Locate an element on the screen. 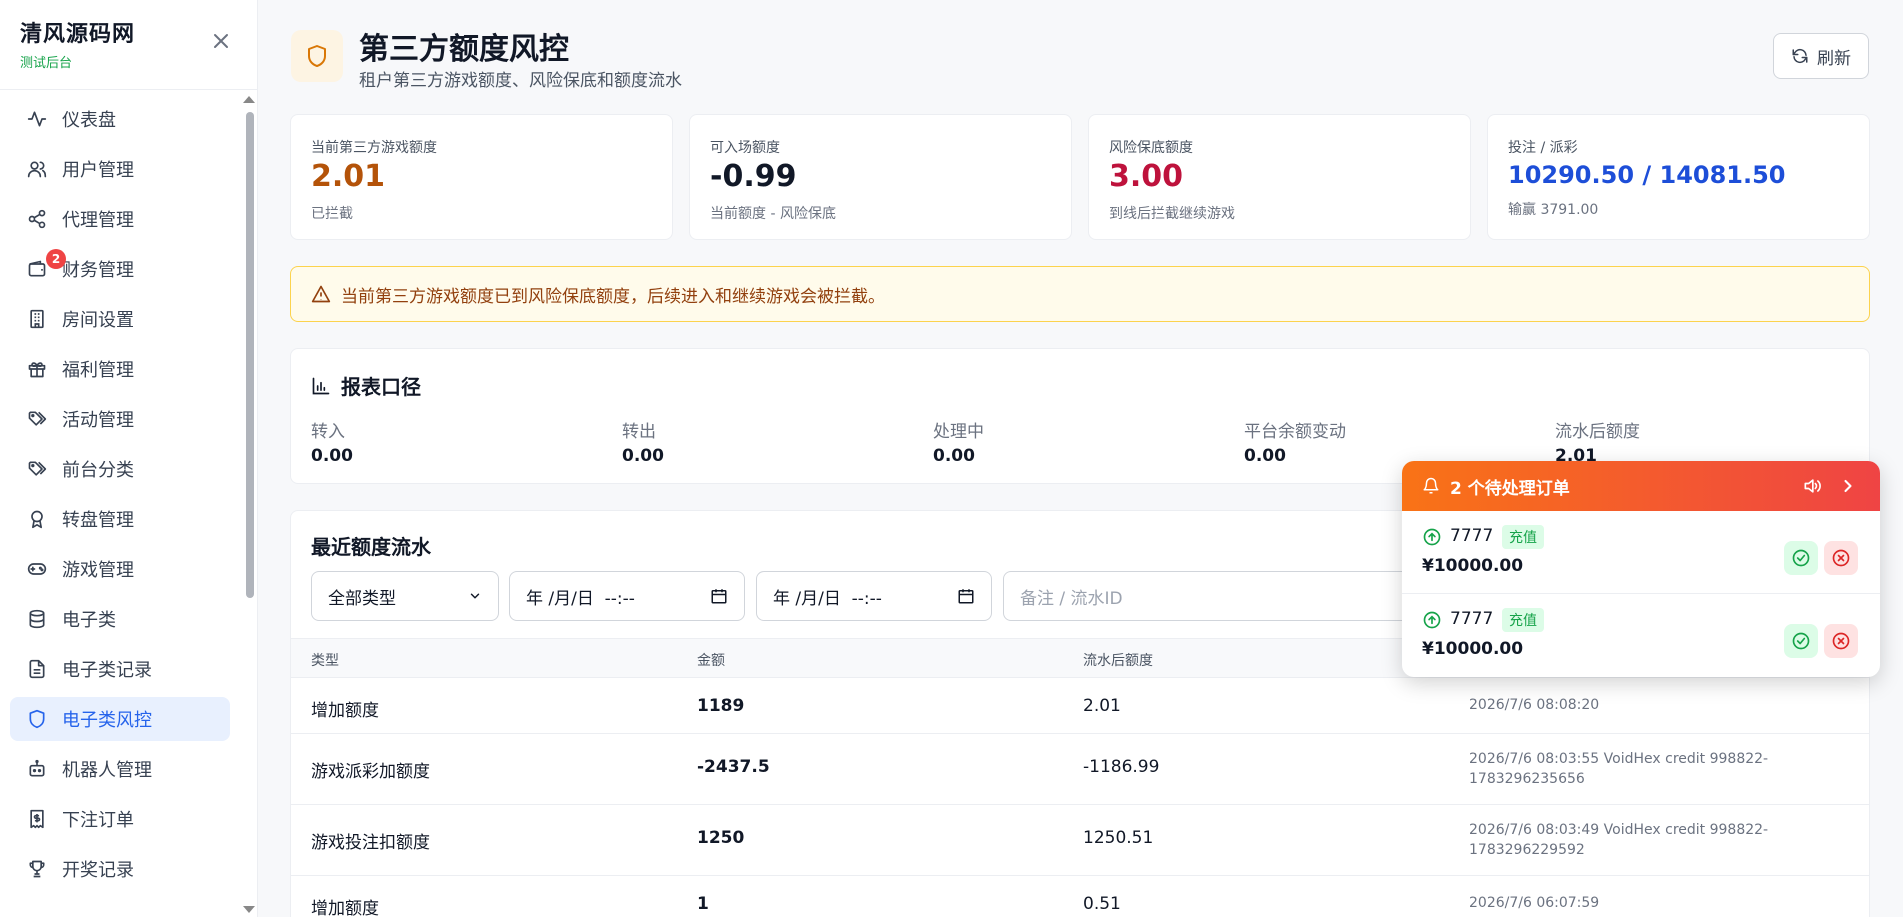  chevron-right-icon is located at coordinates (1848, 486).